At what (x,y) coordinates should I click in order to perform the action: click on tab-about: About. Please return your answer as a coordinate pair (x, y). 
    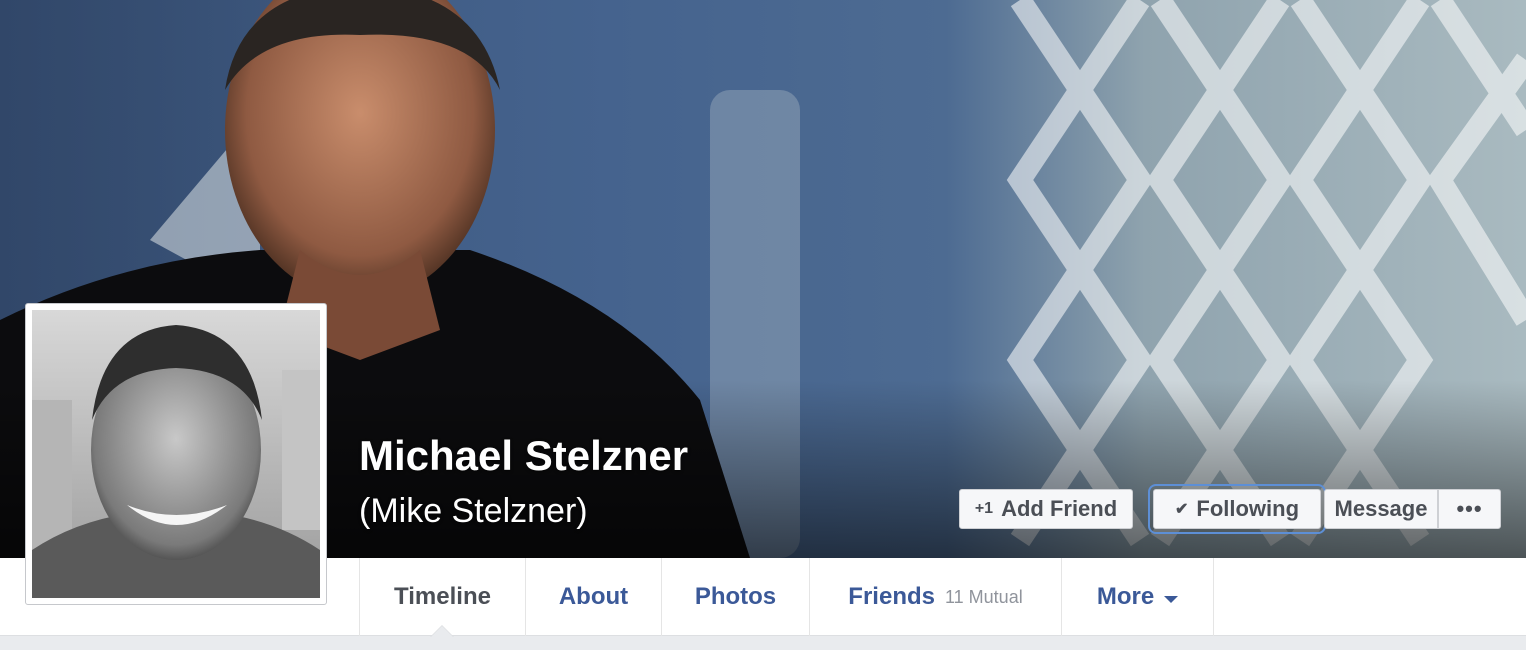
    Looking at the image, I should click on (593, 597).